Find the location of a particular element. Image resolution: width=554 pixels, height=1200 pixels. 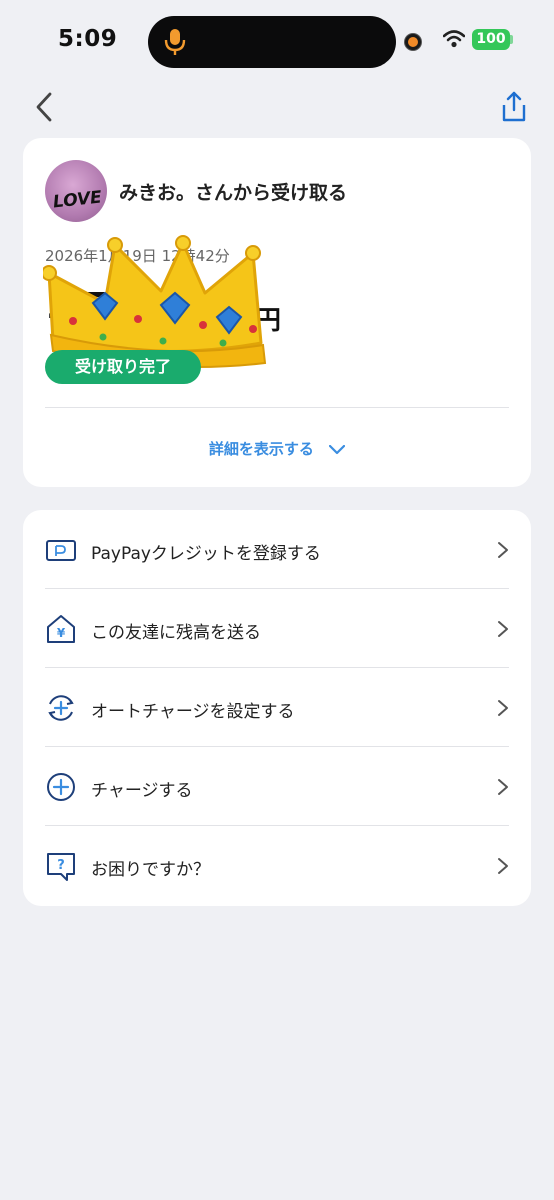

show-details-label: 詳細を表示する is located at coordinates (261, 449).